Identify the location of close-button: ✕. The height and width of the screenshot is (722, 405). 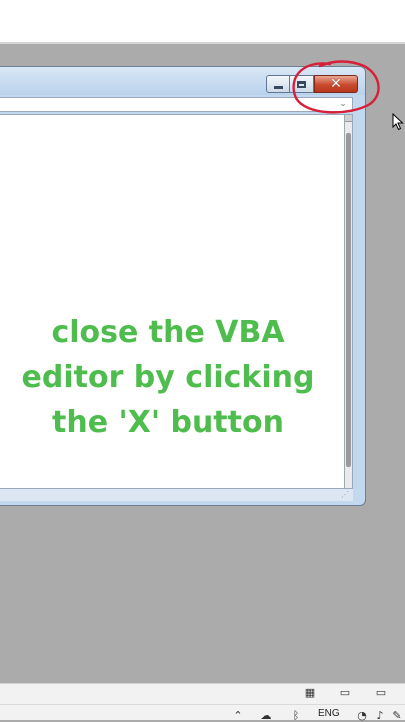
(336, 84).